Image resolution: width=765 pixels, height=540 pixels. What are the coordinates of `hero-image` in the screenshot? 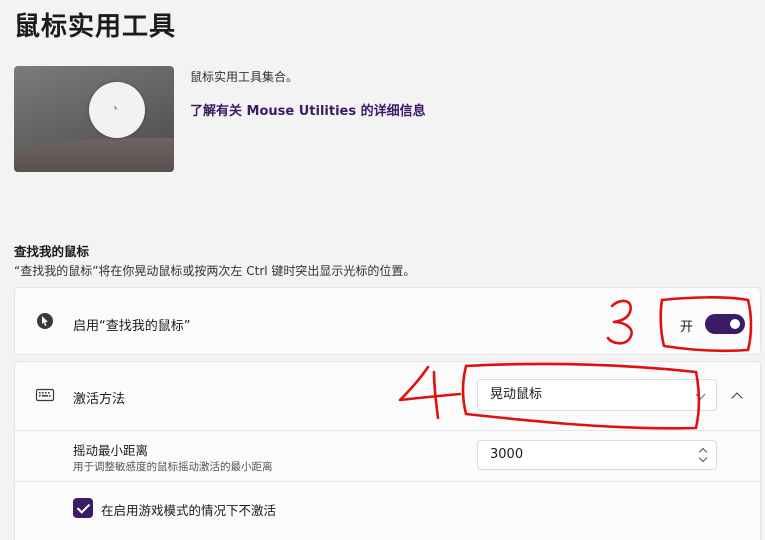 It's located at (94, 119).